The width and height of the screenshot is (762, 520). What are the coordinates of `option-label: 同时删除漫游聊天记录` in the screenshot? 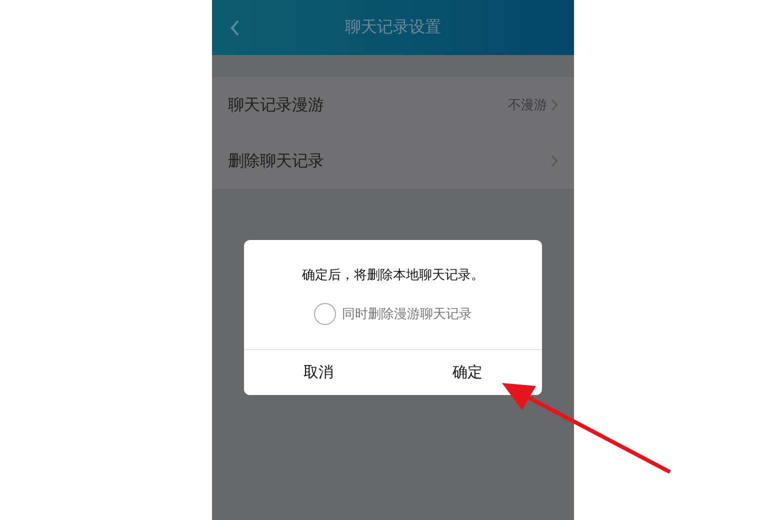 It's located at (407, 314).